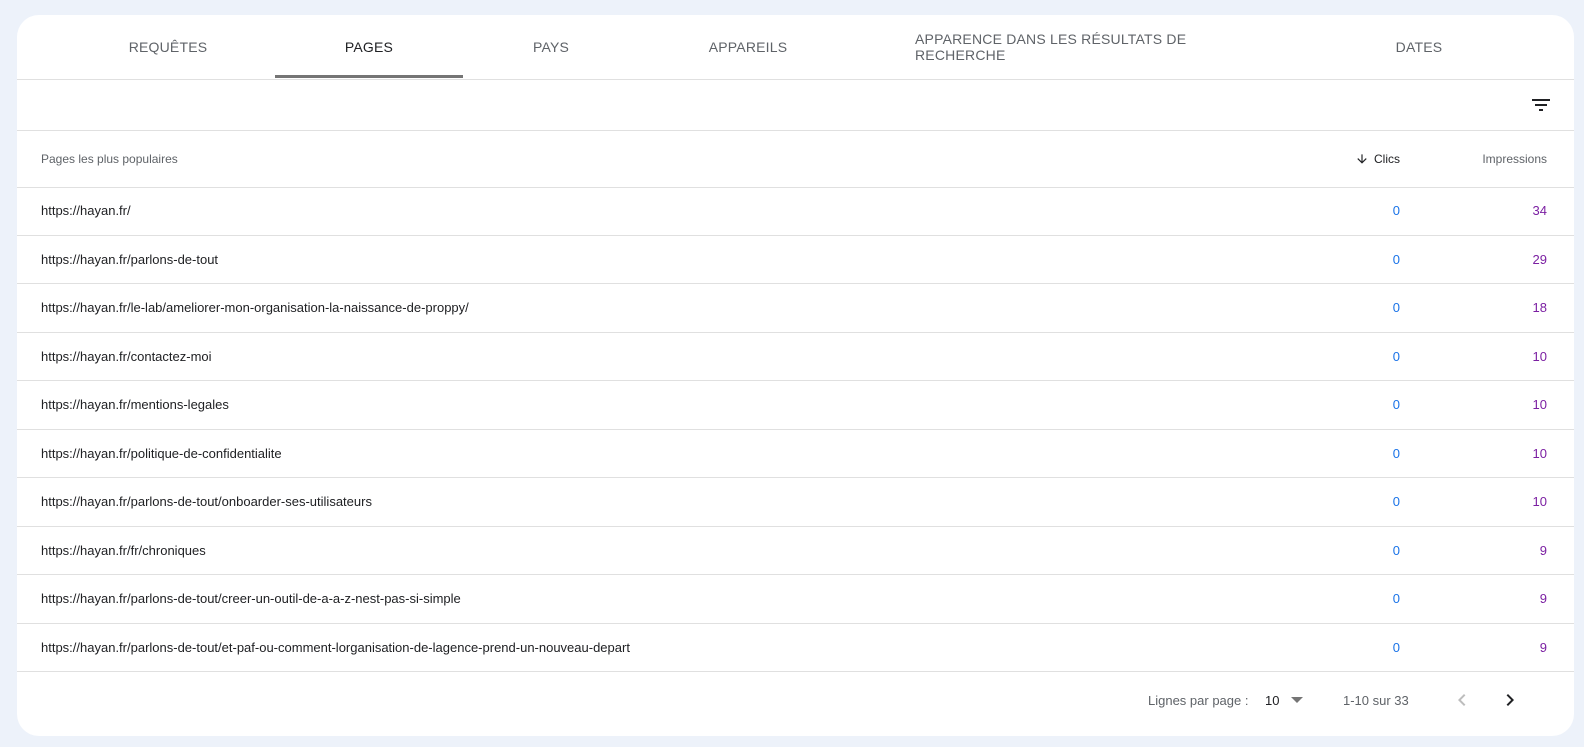  What do you see at coordinates (1541, 105) in the screenshot?
I see `filter-list-icon` at bounding box center [1541, 105].